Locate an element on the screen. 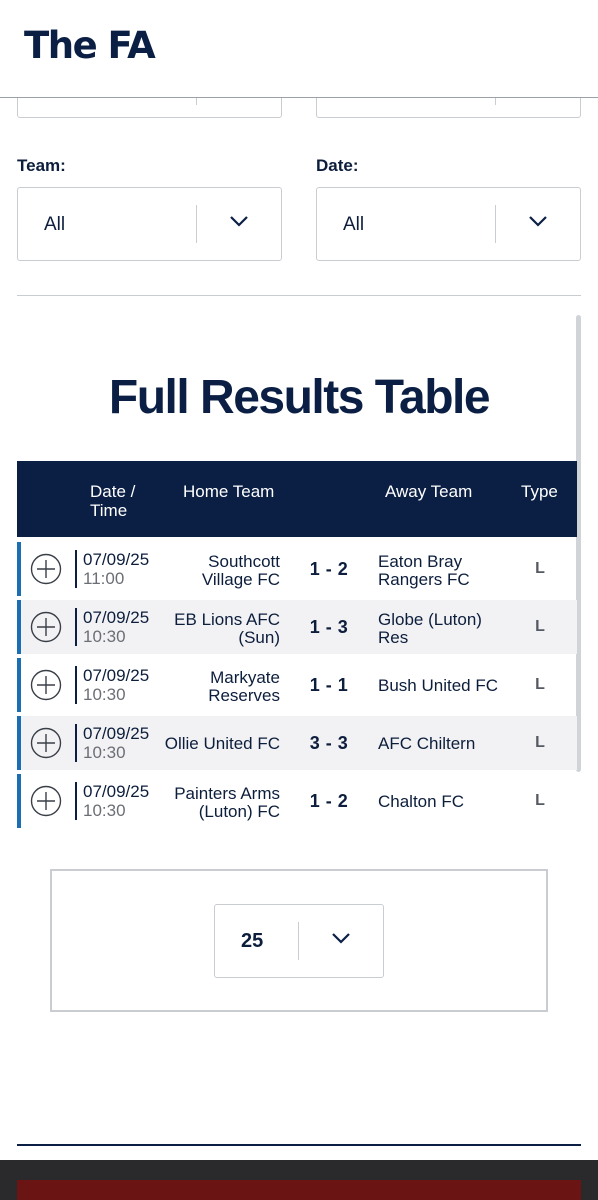 The image size is (598, 1200). pagination-panel: 25 is located at coordinates (299, 940).